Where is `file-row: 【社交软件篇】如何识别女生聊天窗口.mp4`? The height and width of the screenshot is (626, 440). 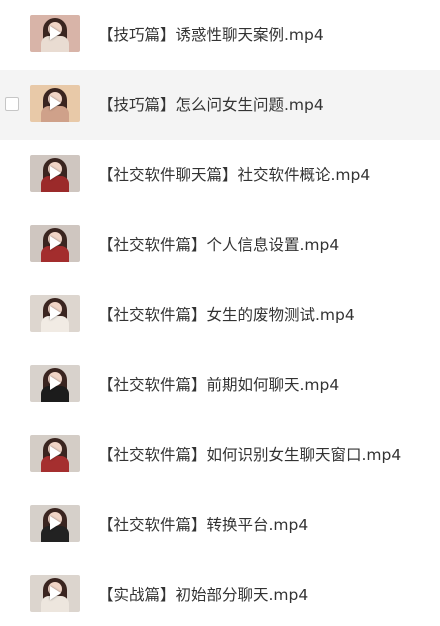
file-row: 【社交软件篇】如何识别女生聊天窗口.mp4 is located at coordinates (220, 455).